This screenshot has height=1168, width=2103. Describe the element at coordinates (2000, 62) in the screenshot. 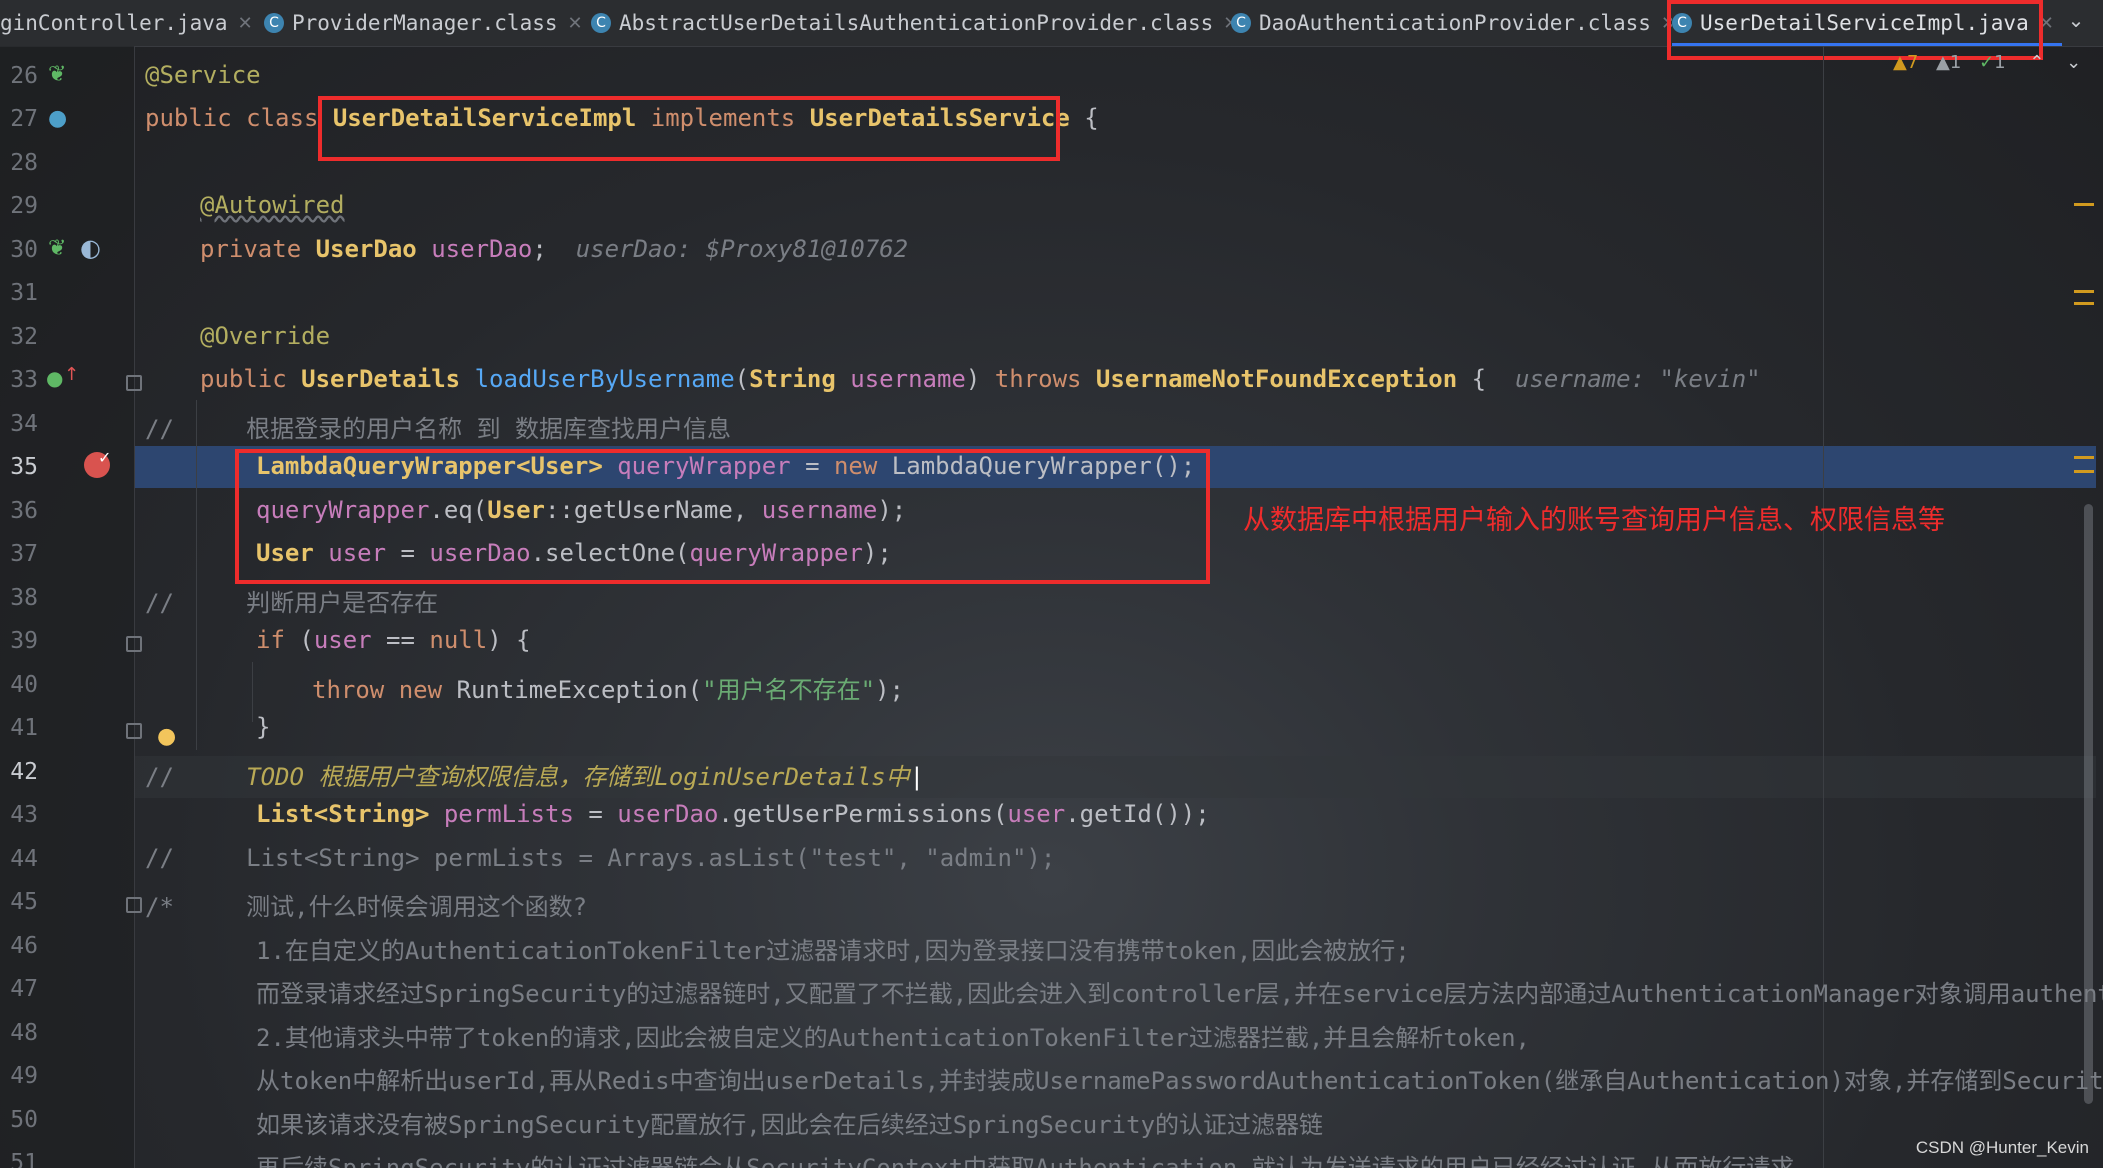

I see `typo-count: 1` at that location.